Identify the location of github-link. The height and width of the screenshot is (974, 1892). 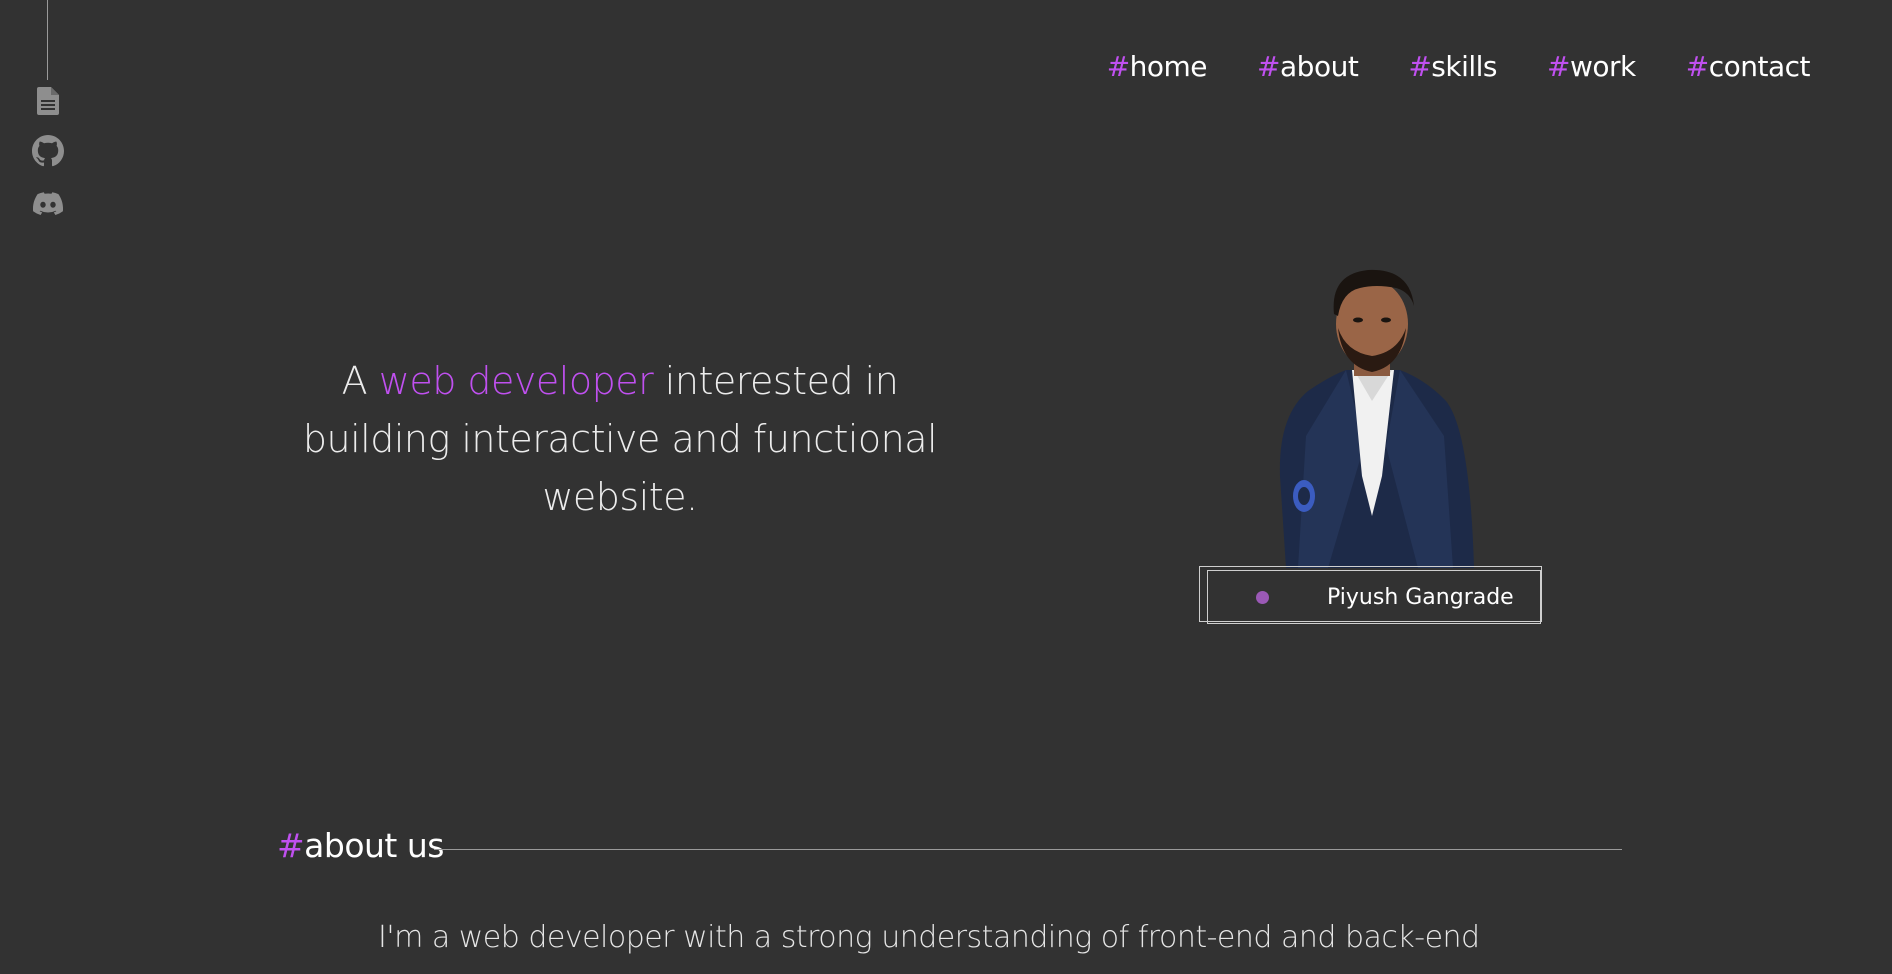
(48, 151).